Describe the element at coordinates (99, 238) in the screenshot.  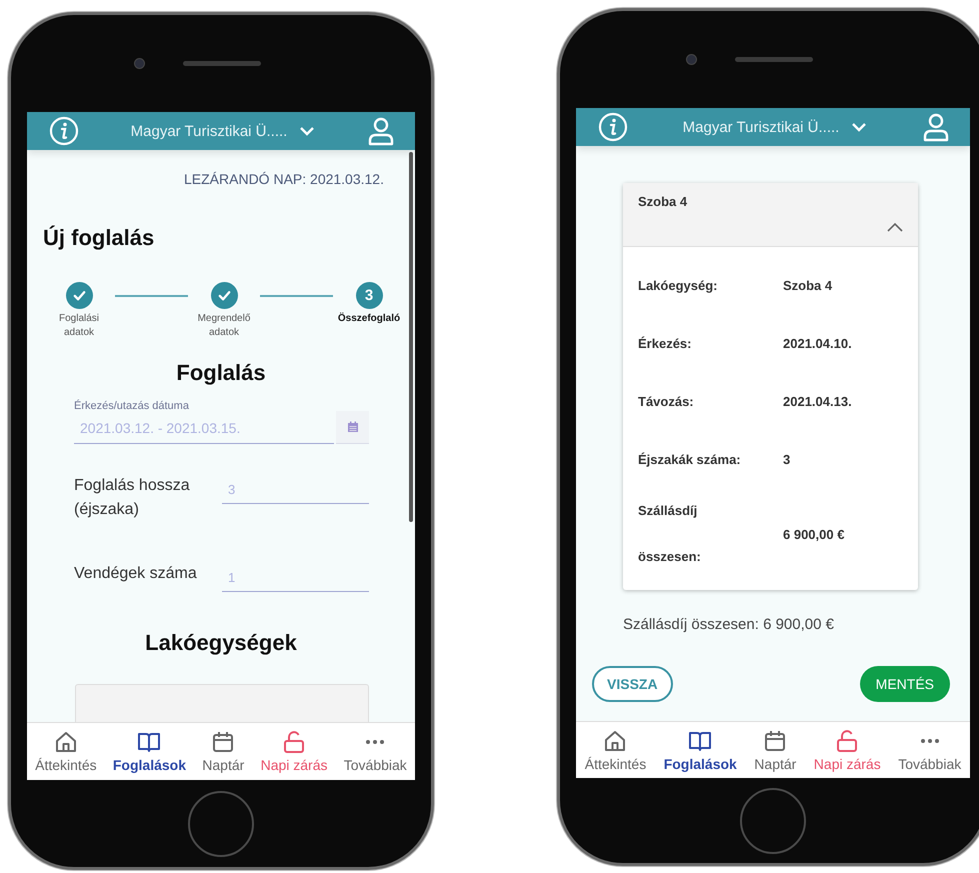
I see `page-title: Új foglalás` at that location.